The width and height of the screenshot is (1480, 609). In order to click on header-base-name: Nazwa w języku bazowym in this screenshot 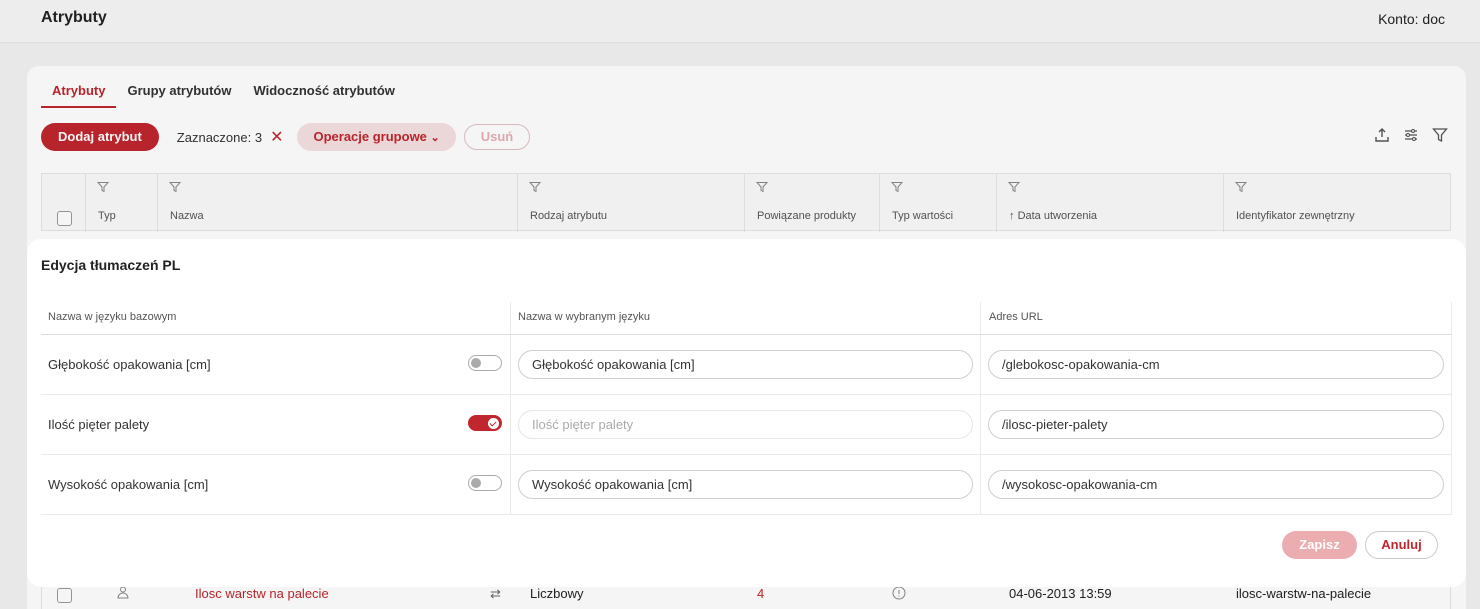, I will do `click(112, 317)`.